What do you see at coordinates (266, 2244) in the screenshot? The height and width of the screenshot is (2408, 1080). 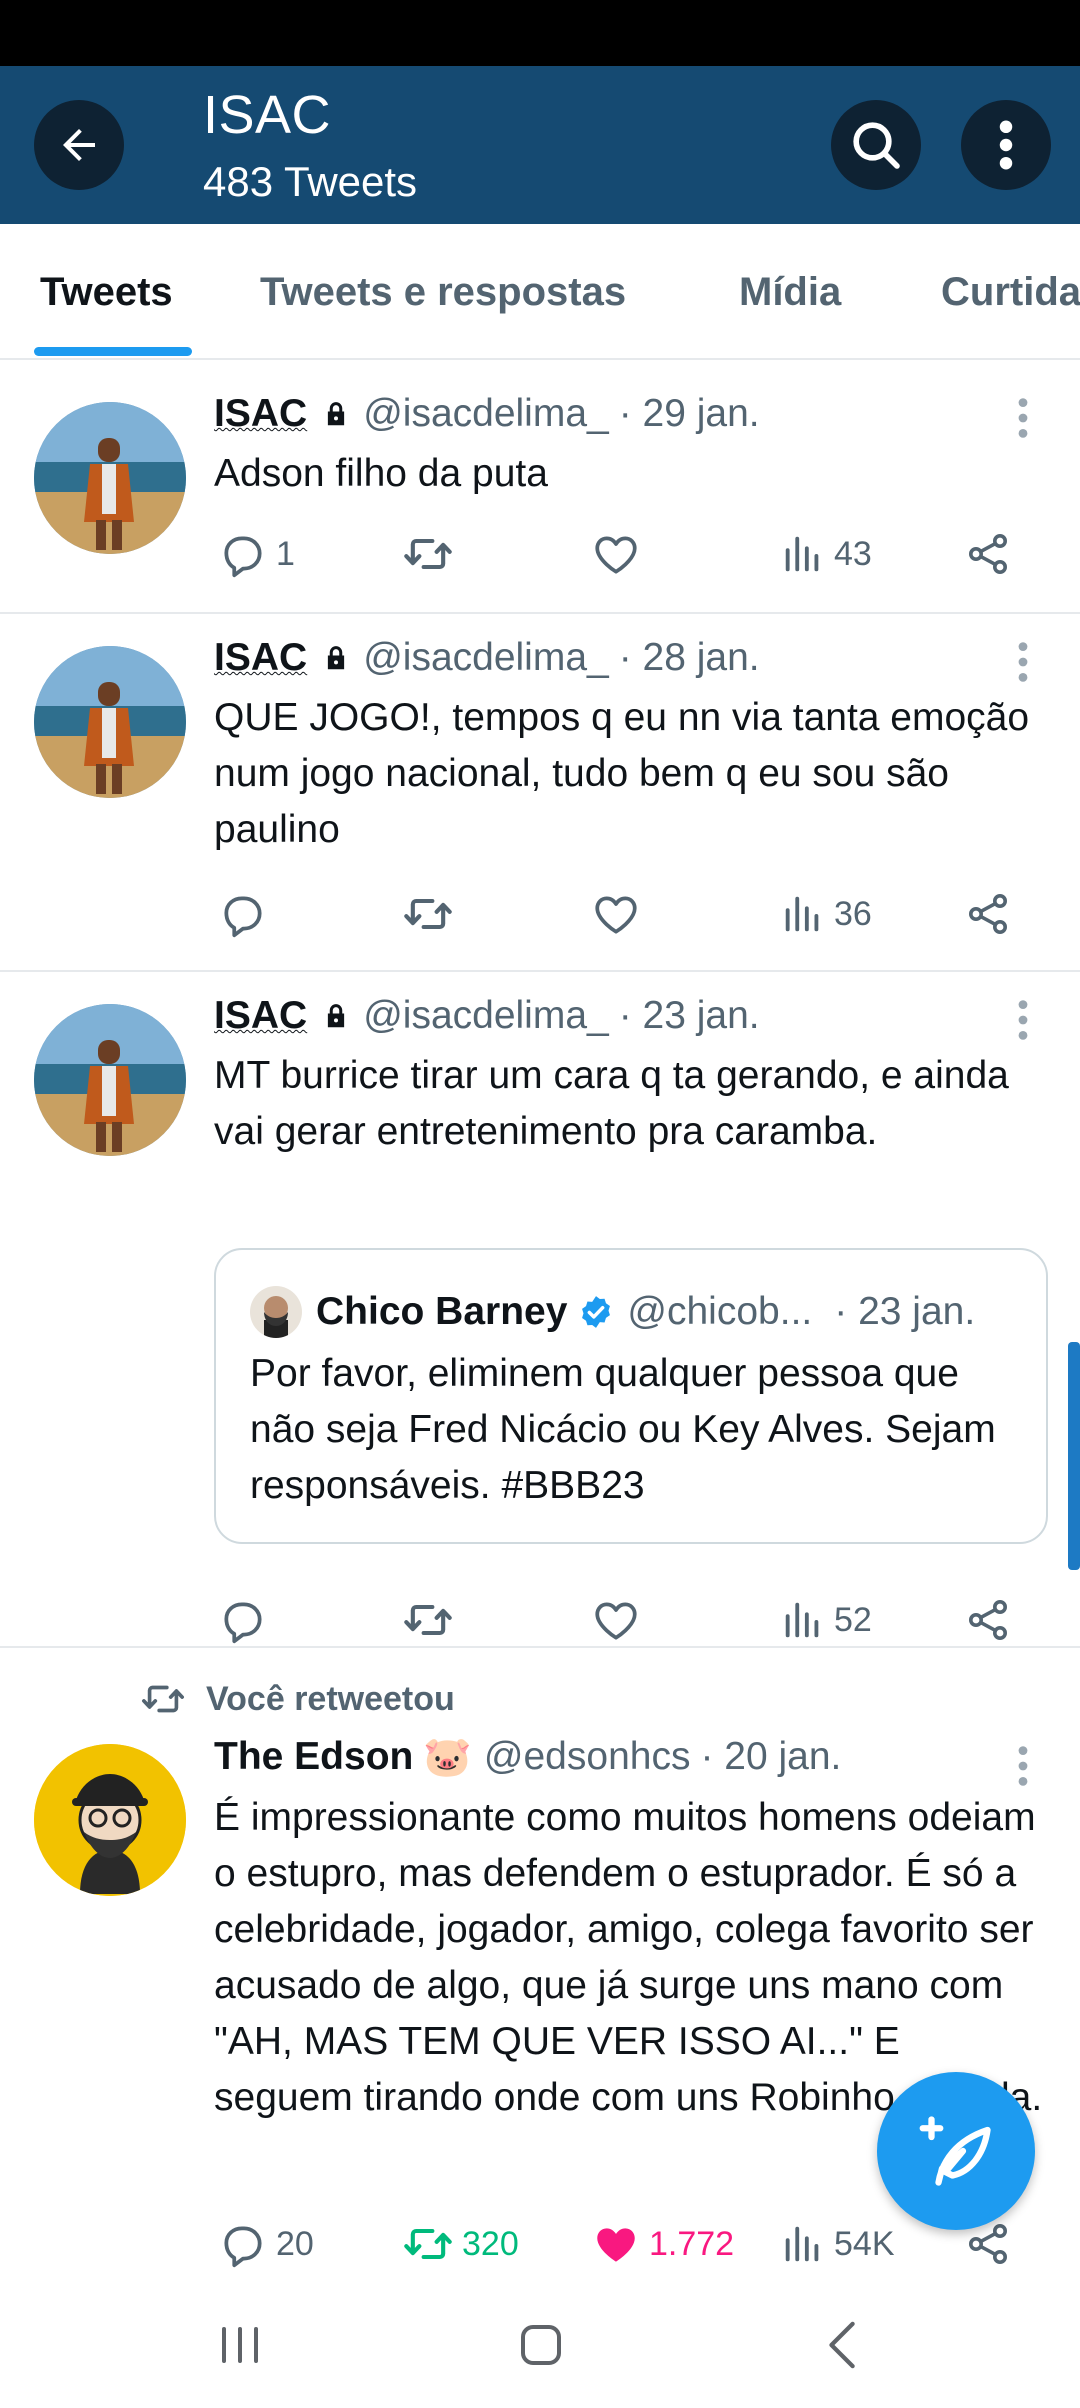 I see `reply-button: 20` at bounding box center [266, 2244].